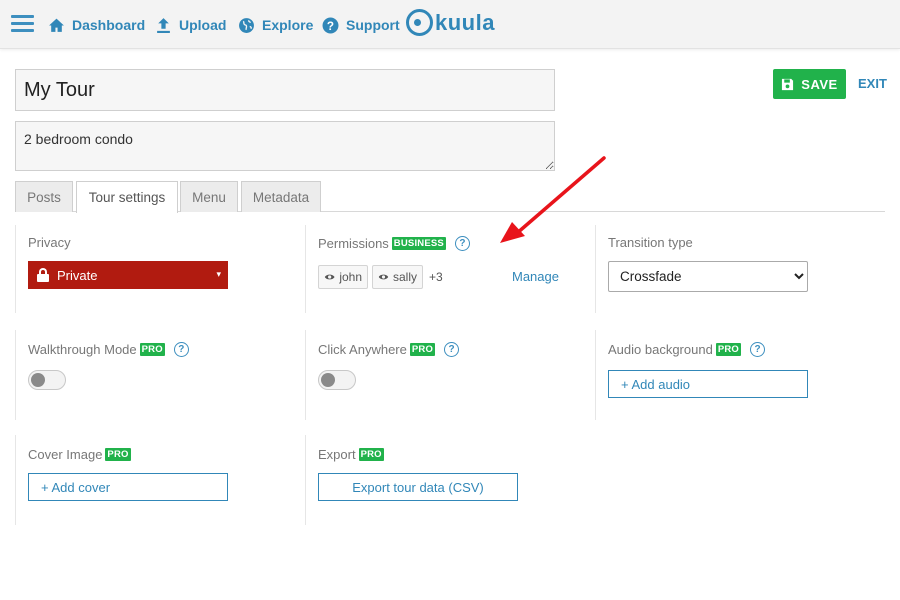  I want to click on business-badge: BUSINESS, so click(418, 243).